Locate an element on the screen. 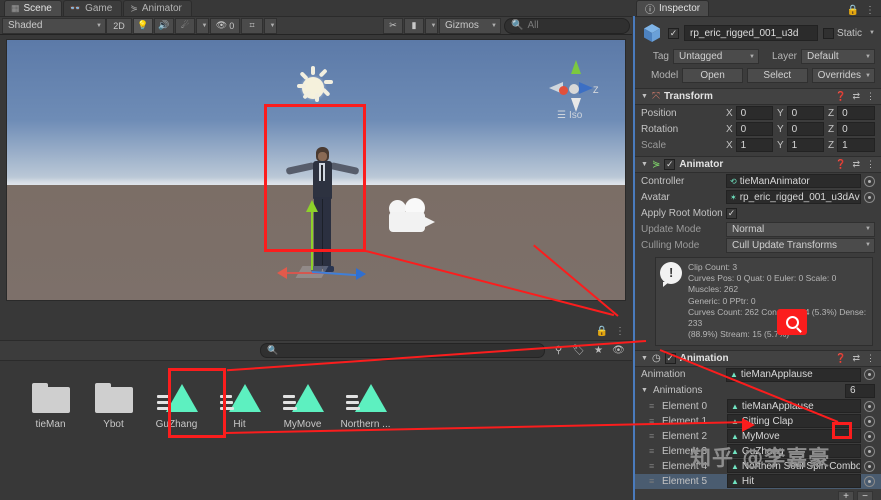  move-gizmo-y-axis is located at coordinates (312, 239).